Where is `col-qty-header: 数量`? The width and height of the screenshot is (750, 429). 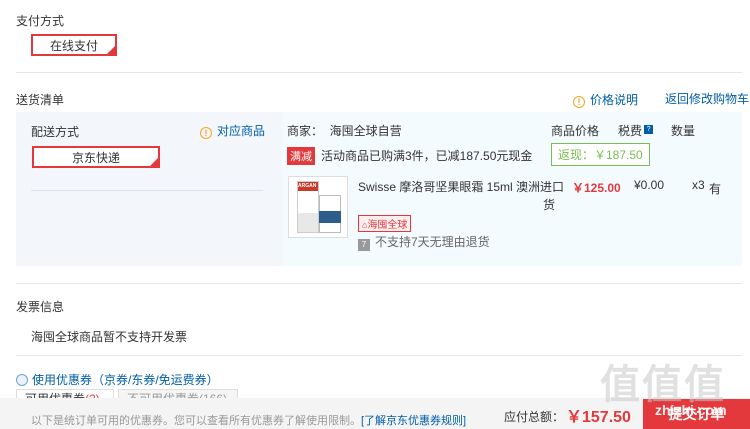 col-qty-header: 数量 is located at coordinates (683, 131).